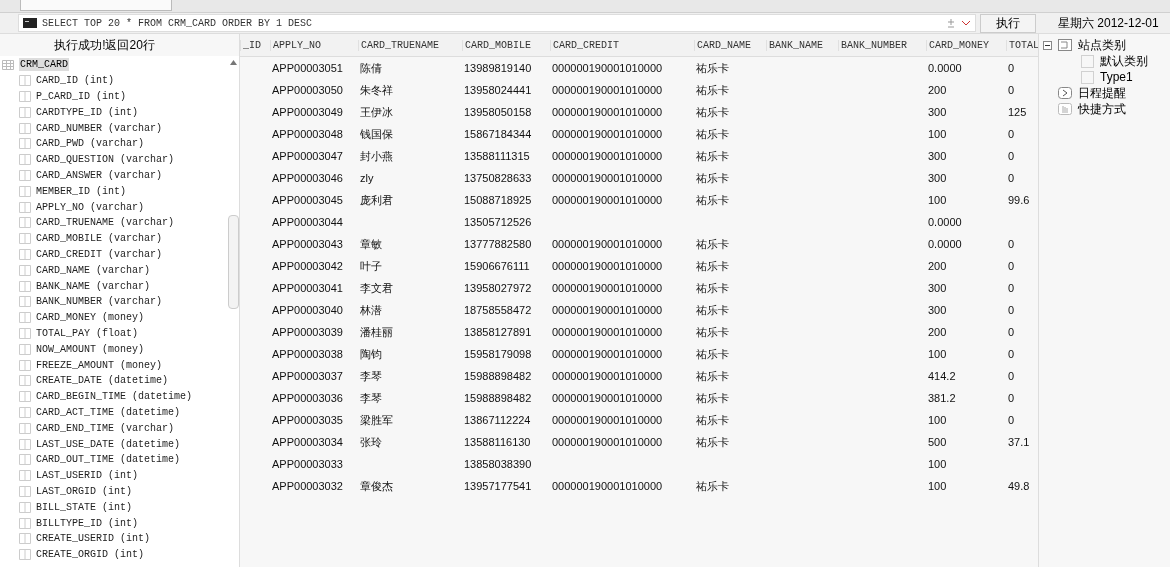  I want to click on column-node: APPLY_NO (varchar), so click(90, 207).